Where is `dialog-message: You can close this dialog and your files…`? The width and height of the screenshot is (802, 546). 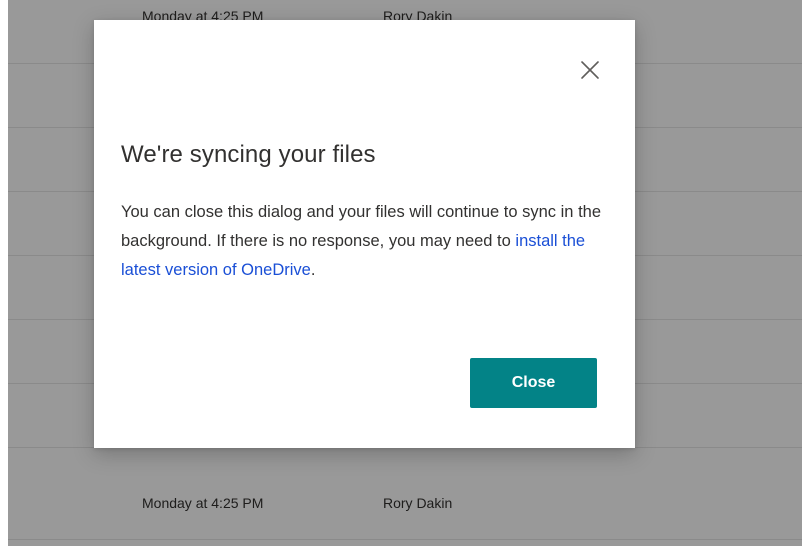 dialog-message: You can close this dialog and your files… is located at coordinates (366, 241).